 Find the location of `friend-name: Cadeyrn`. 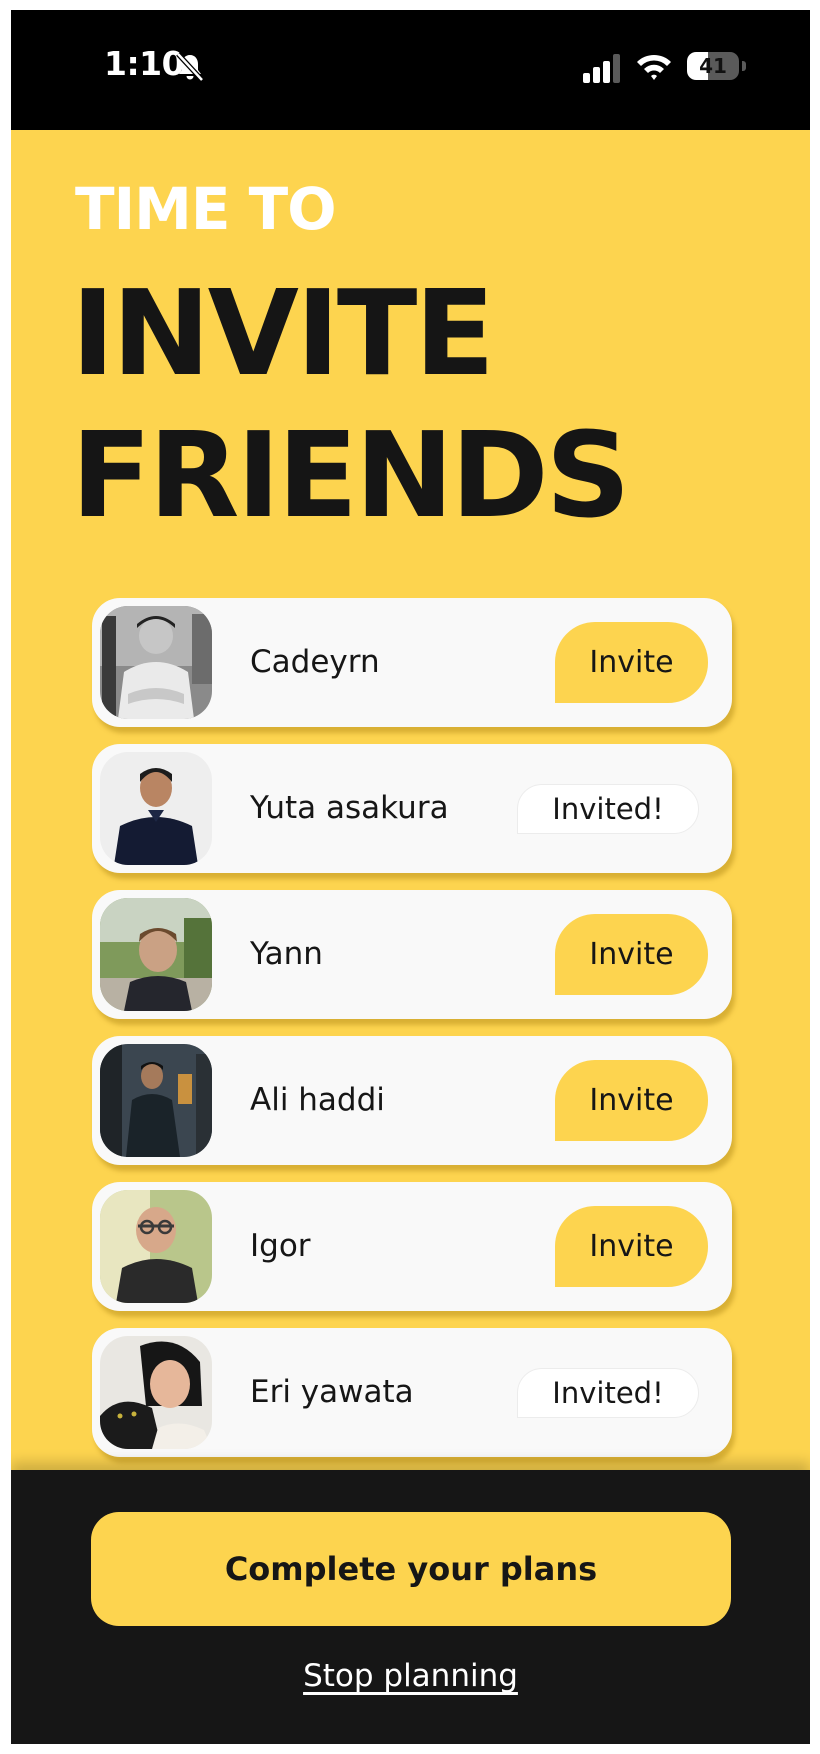

friend-name: Cadeyrn is located at coordinates (315, 662).